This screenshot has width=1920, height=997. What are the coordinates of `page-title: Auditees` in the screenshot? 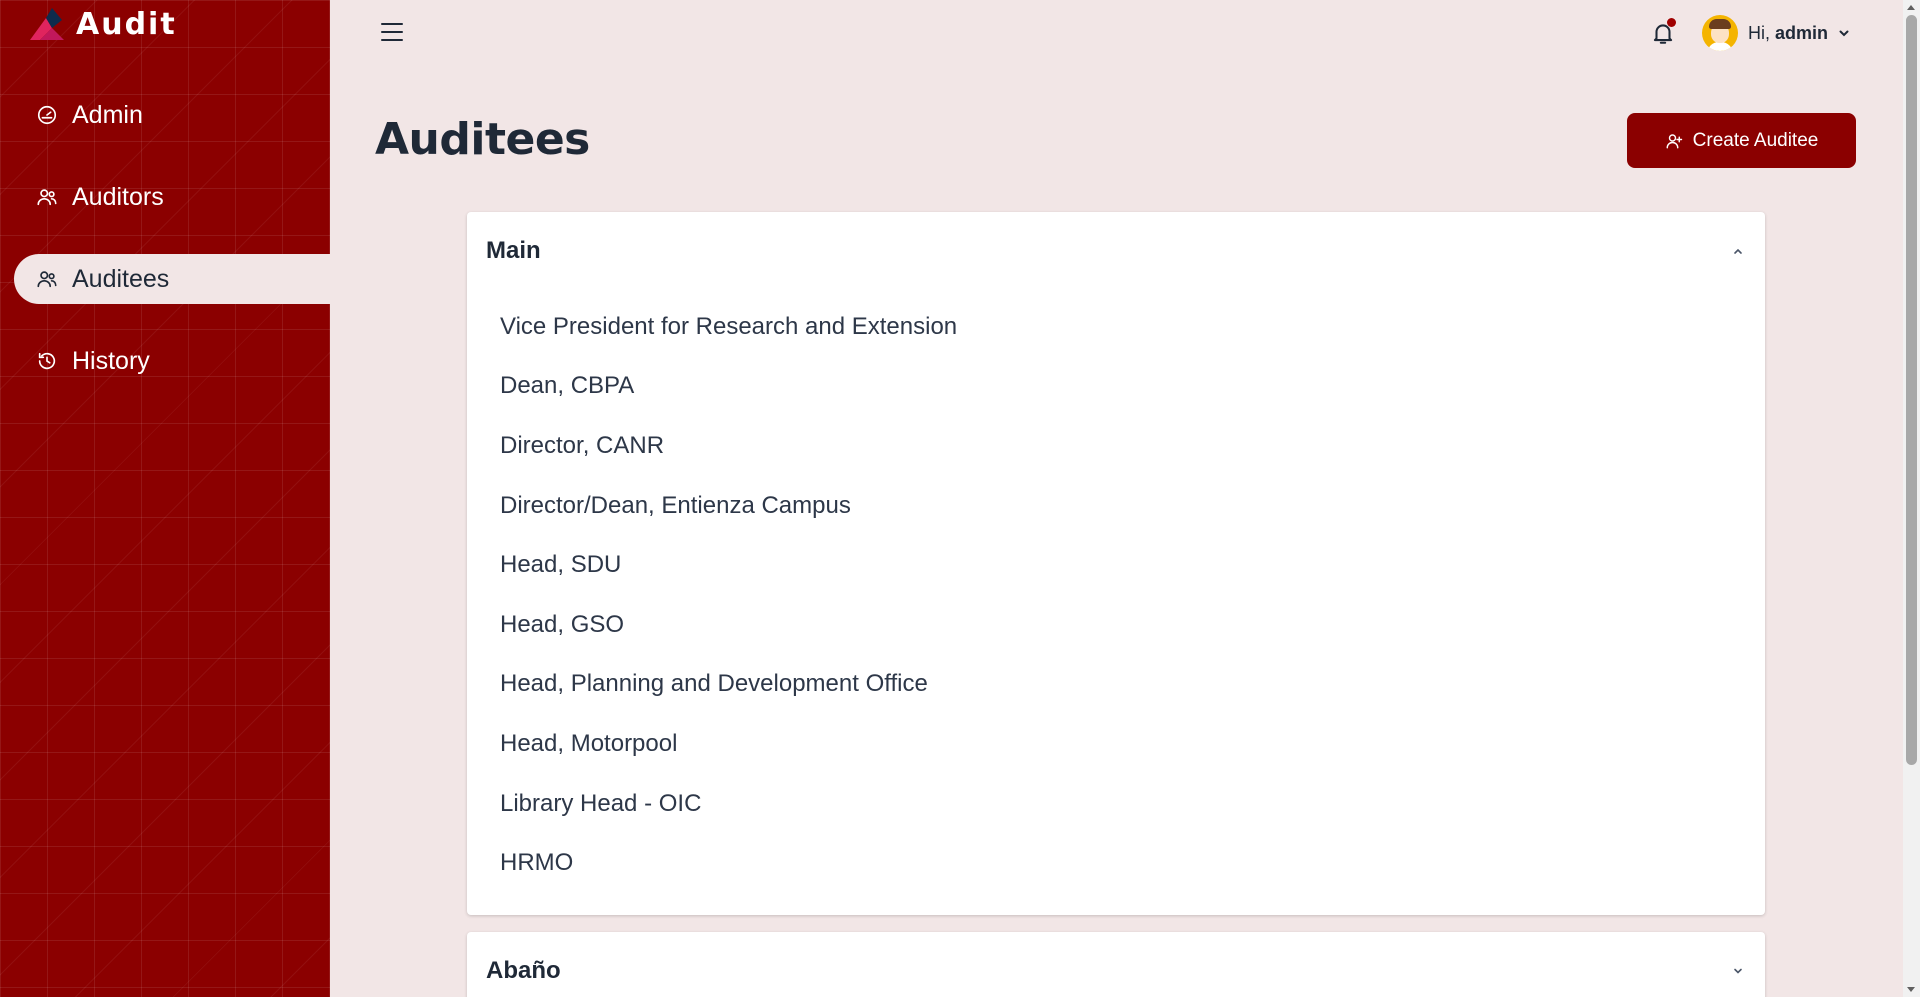 It's located at (482, 139).